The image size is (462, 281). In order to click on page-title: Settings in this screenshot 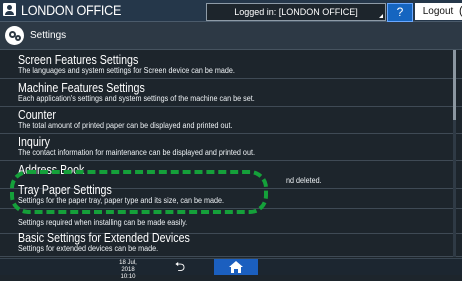, I will do `click(48, 35)`.